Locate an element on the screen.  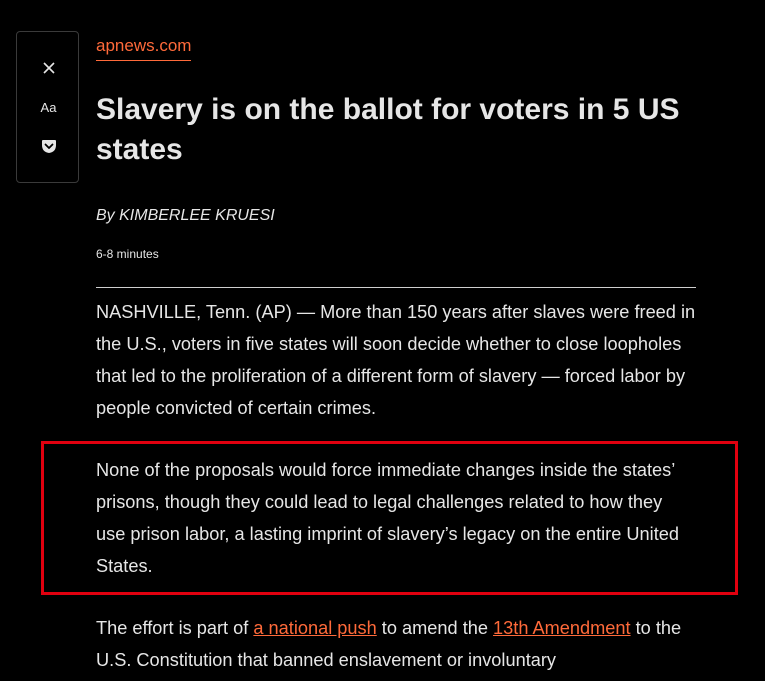
article-byline: By KIMBERLEE KRUESI is located at coordinates (185, 215).